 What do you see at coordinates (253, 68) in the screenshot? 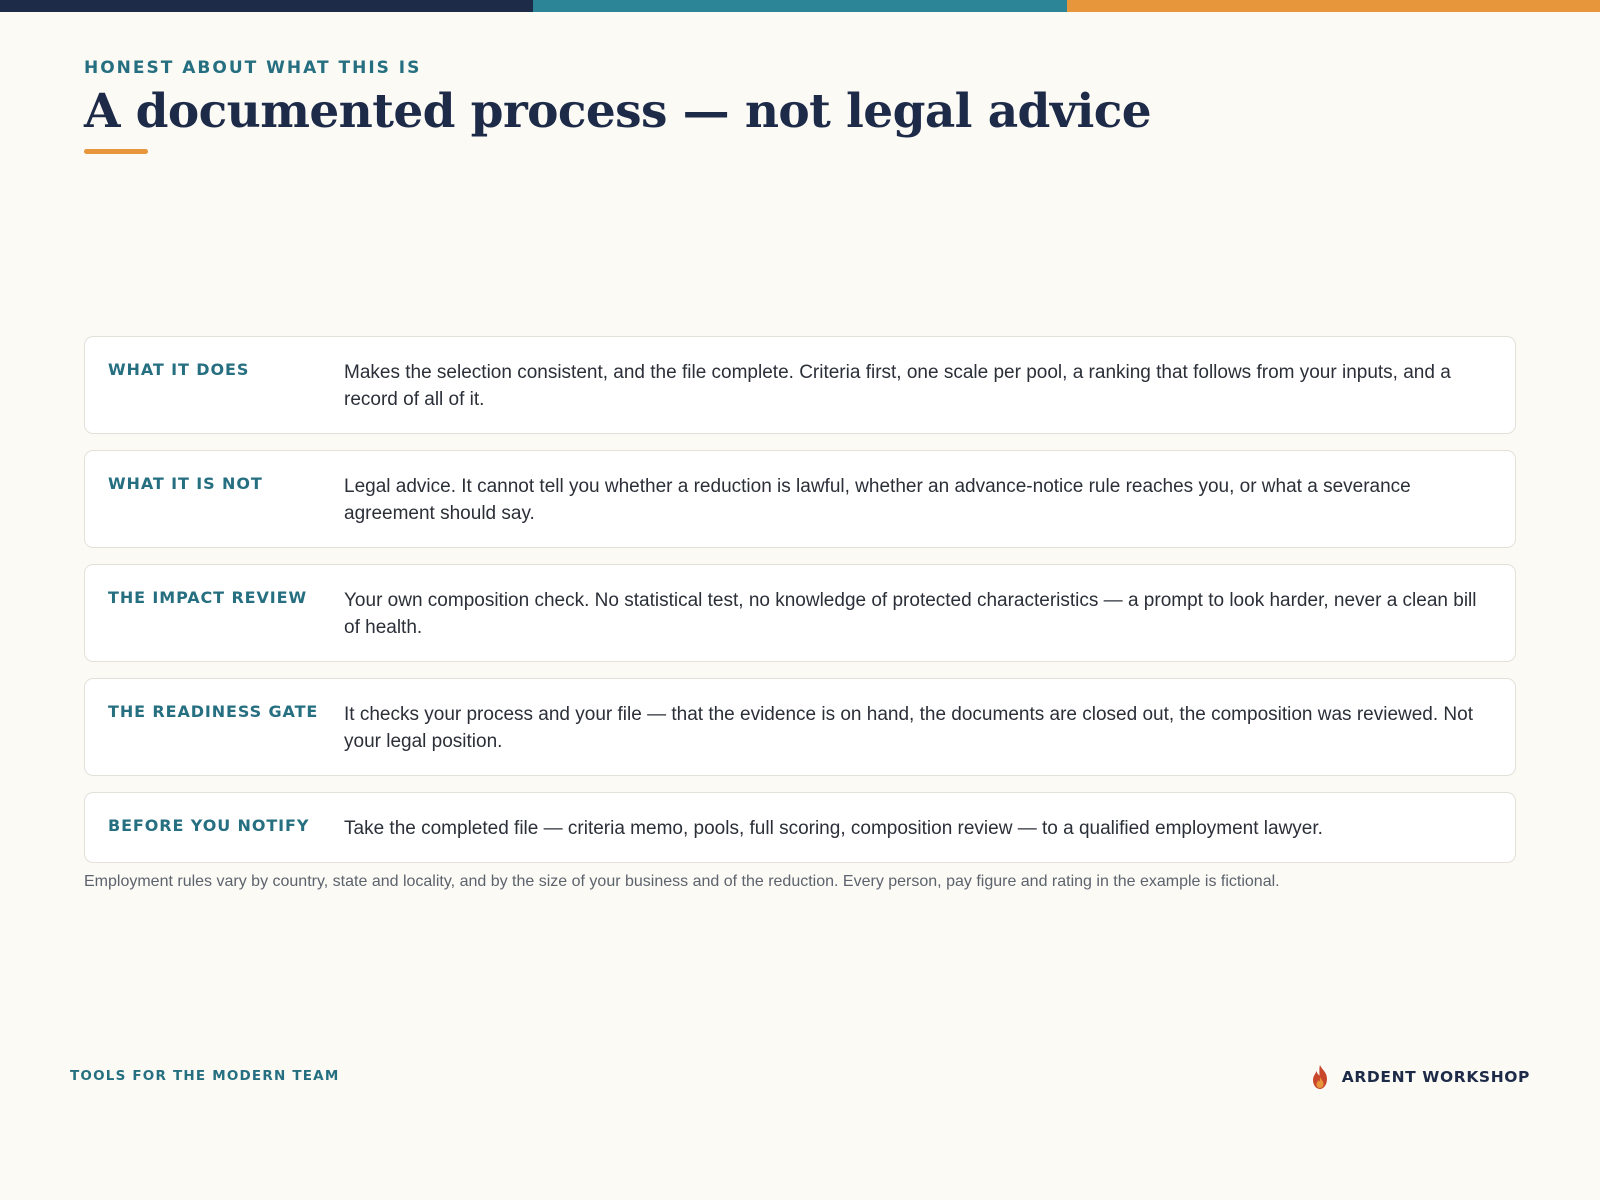
I see `eyebrow-label: HONEST ABOUT WHAT THIS IS` at bounding box center [253, 68].